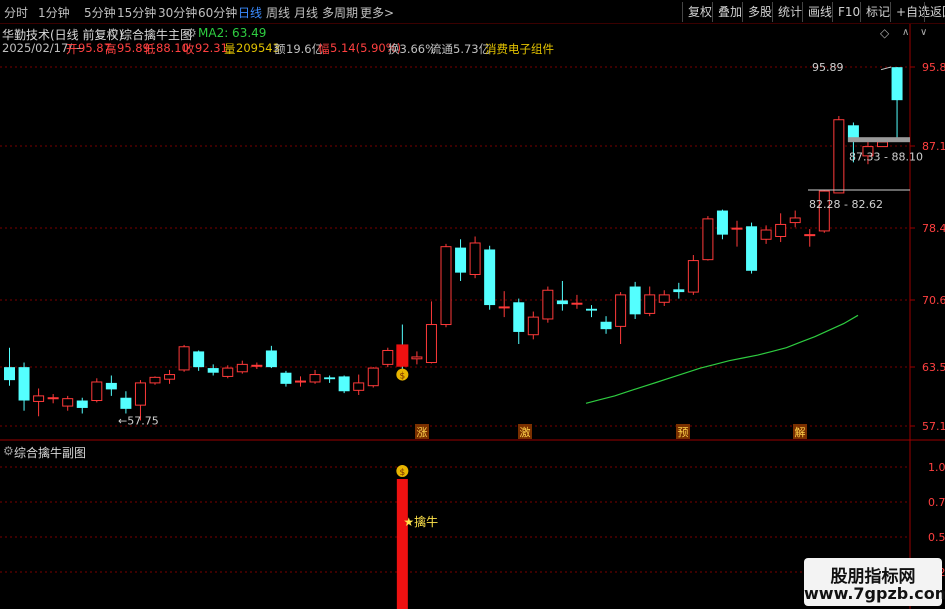 The image size is (945, 609). Describe the element at coordinates (402, 377) in the screenshot. I see `money-bag-symbol: $` at that location.